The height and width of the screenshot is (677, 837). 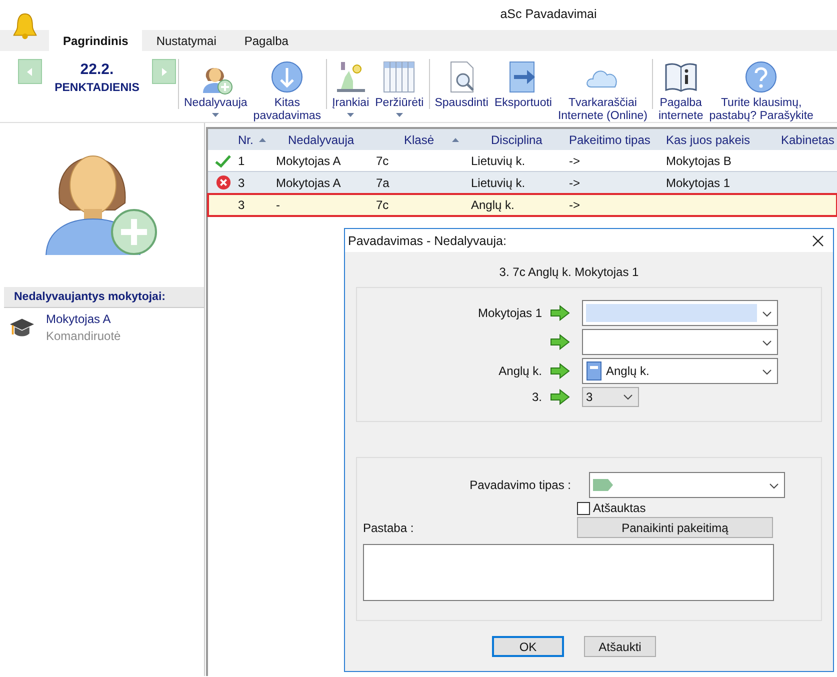 What do you see at coordinates (510, 313) in the screenshot?
I see `field-label: Mokytojas 1` at bounding box center [510, 313].